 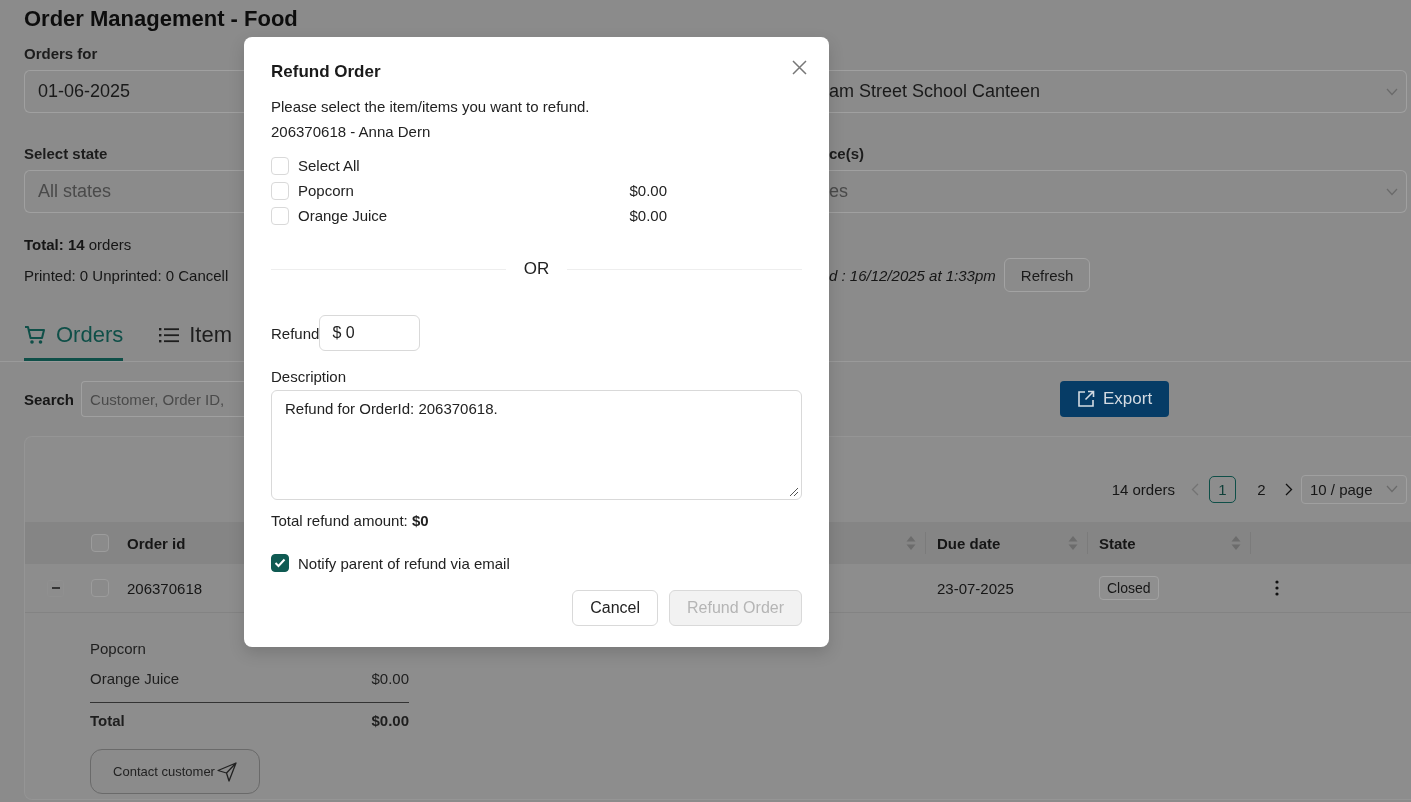 What do you see at coordinates (35, 334) in the screenshot?
I see `cart-icon` at bounding box center [35, 334].